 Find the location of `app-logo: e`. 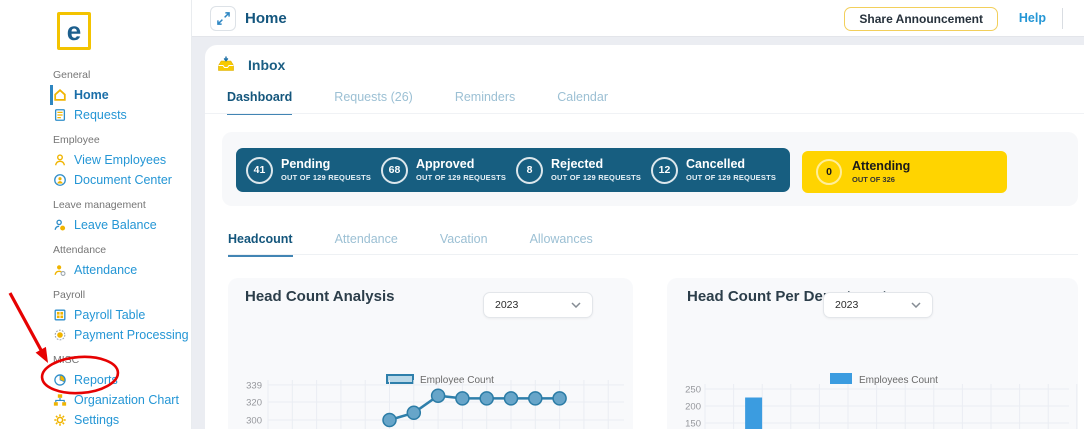

app-logo: e is located at coordinates (74, 31).